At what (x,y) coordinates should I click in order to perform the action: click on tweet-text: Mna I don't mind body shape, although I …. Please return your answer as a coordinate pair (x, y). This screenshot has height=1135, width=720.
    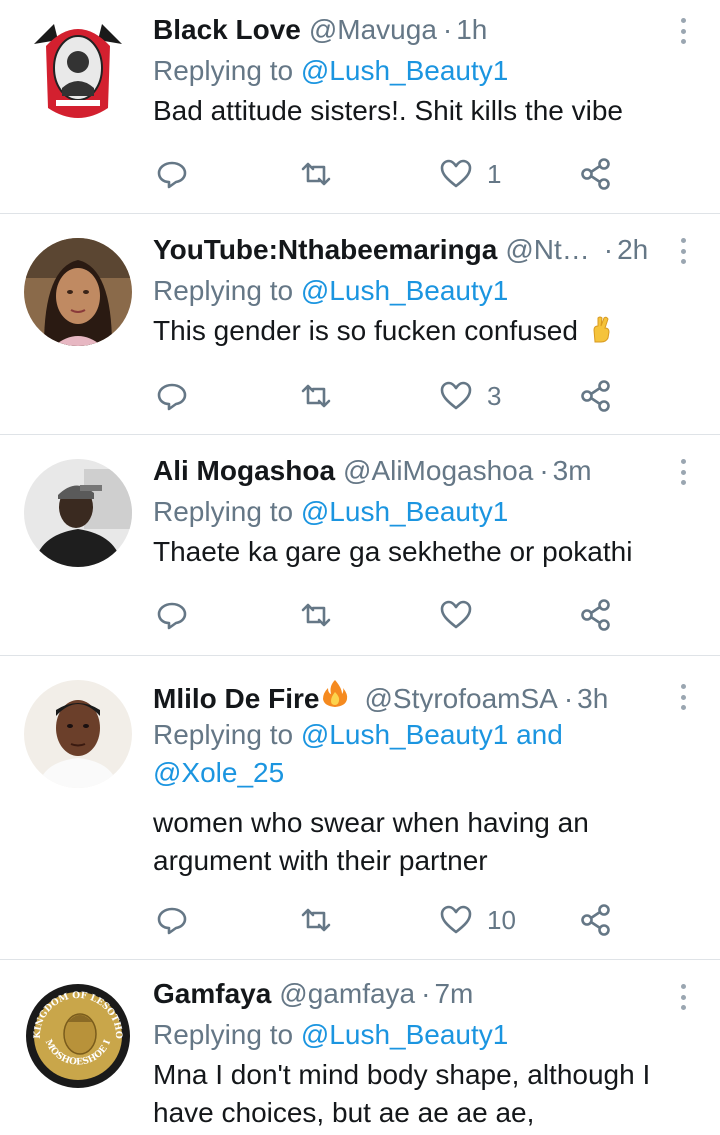
    Looking at the image, I should click on (410, 1094).